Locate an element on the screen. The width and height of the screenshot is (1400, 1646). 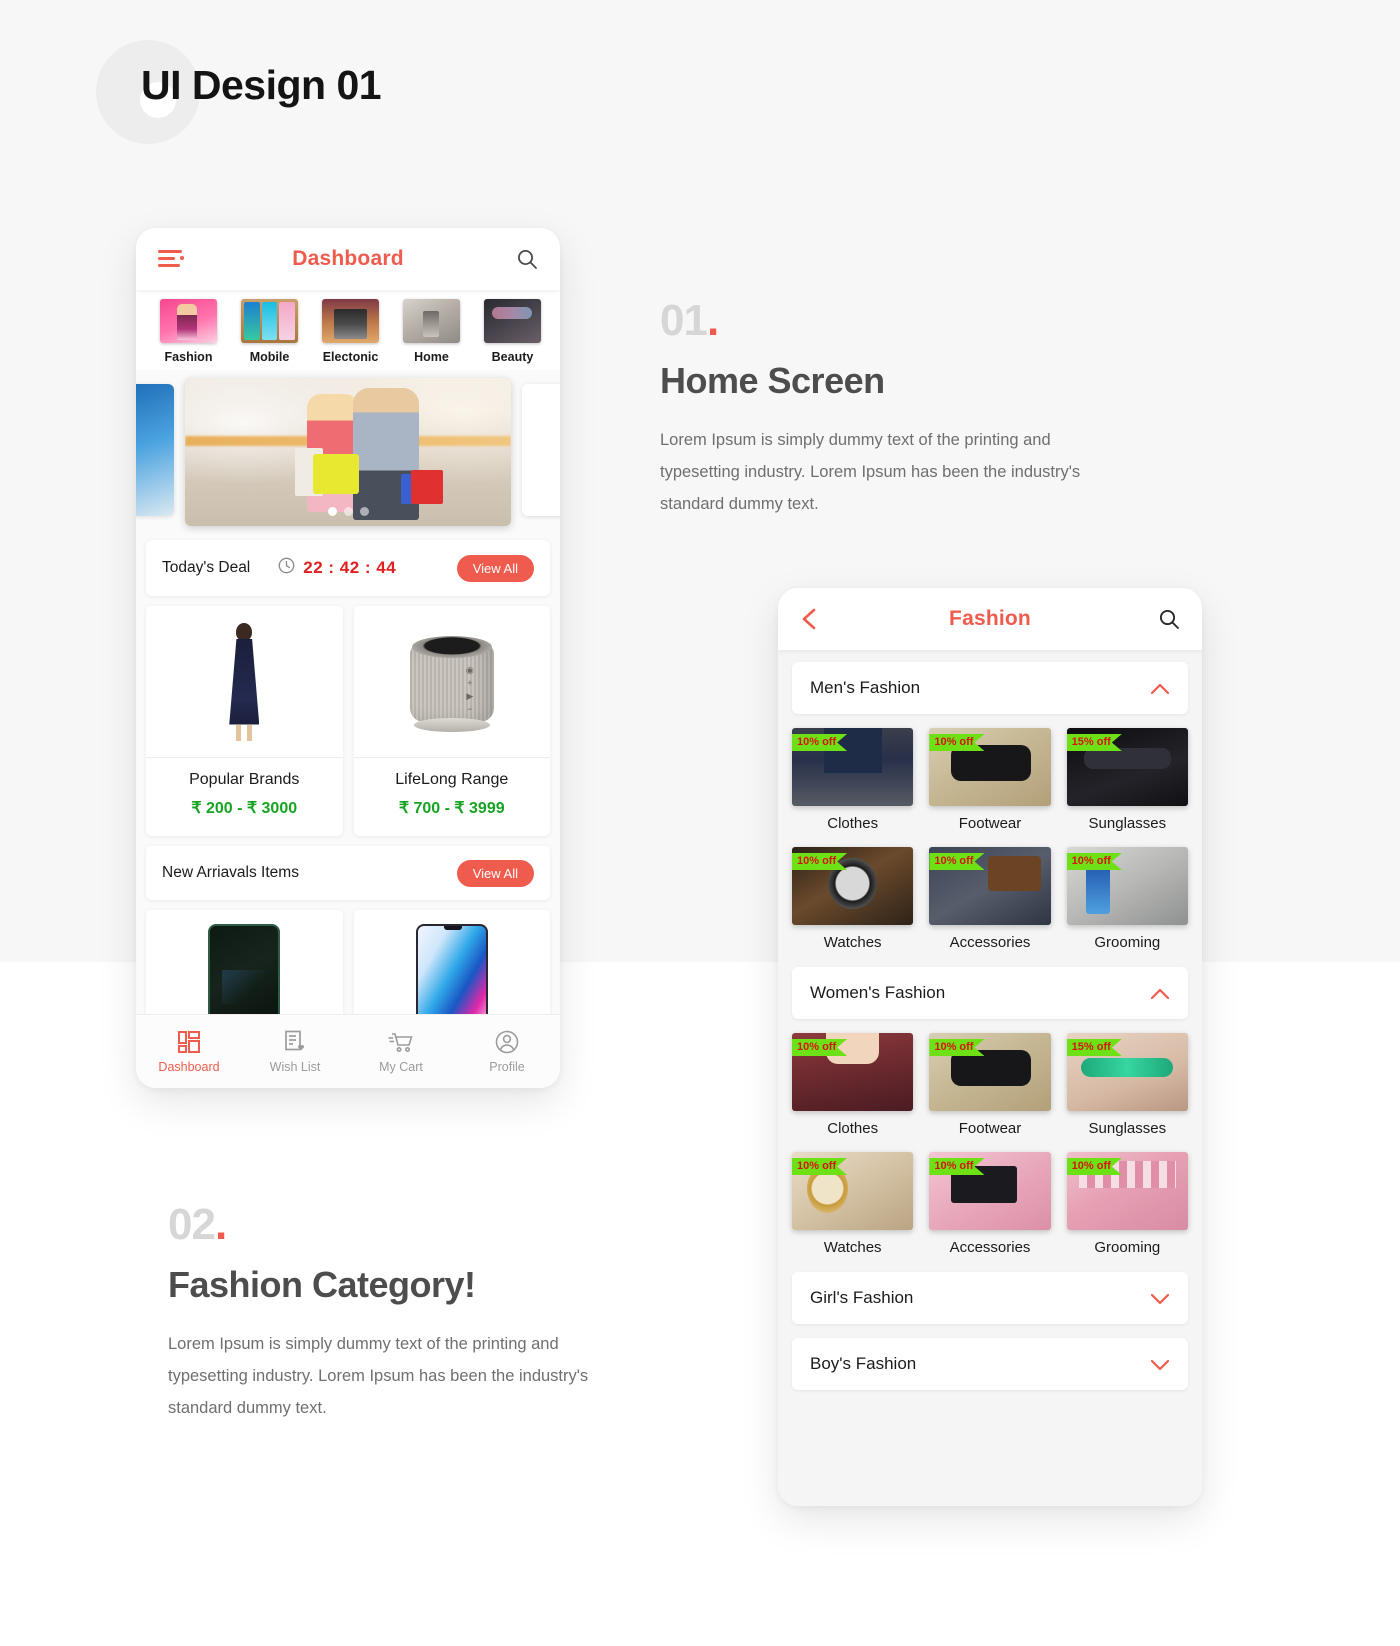
category-strip: Fashion Mobile Electonic Home Beauty is located at coordinates (348, 330).